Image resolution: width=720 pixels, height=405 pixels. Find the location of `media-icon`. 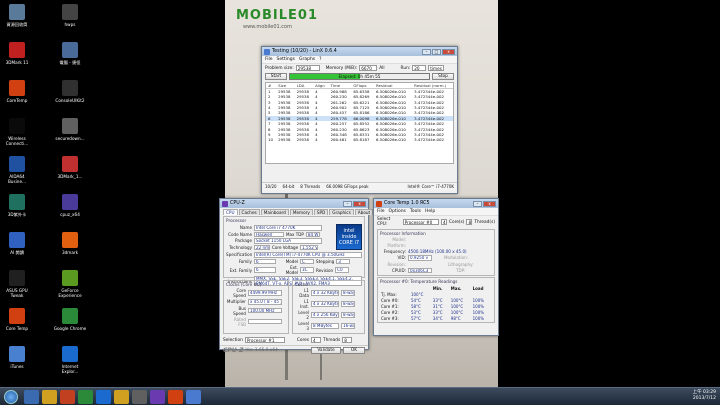

media-icon is located at coordinates (67, 397).